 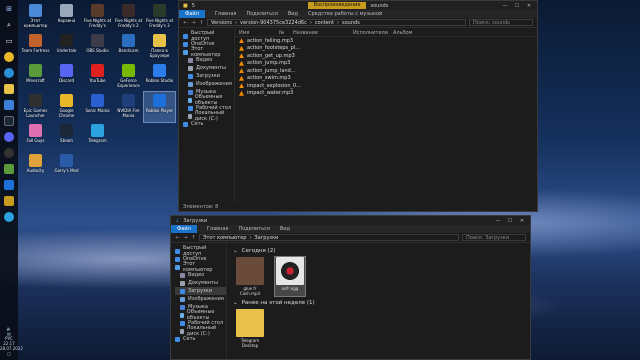 What do you see at coordinates (9, 185) in the screenshot?
I see `roblox-icon` at bounding box center [9, 185].